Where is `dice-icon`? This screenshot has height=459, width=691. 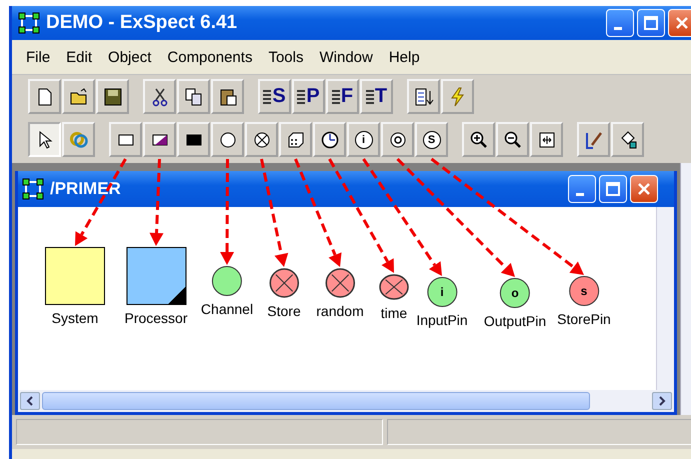 dice-icon is located at coordinates (296, 140).